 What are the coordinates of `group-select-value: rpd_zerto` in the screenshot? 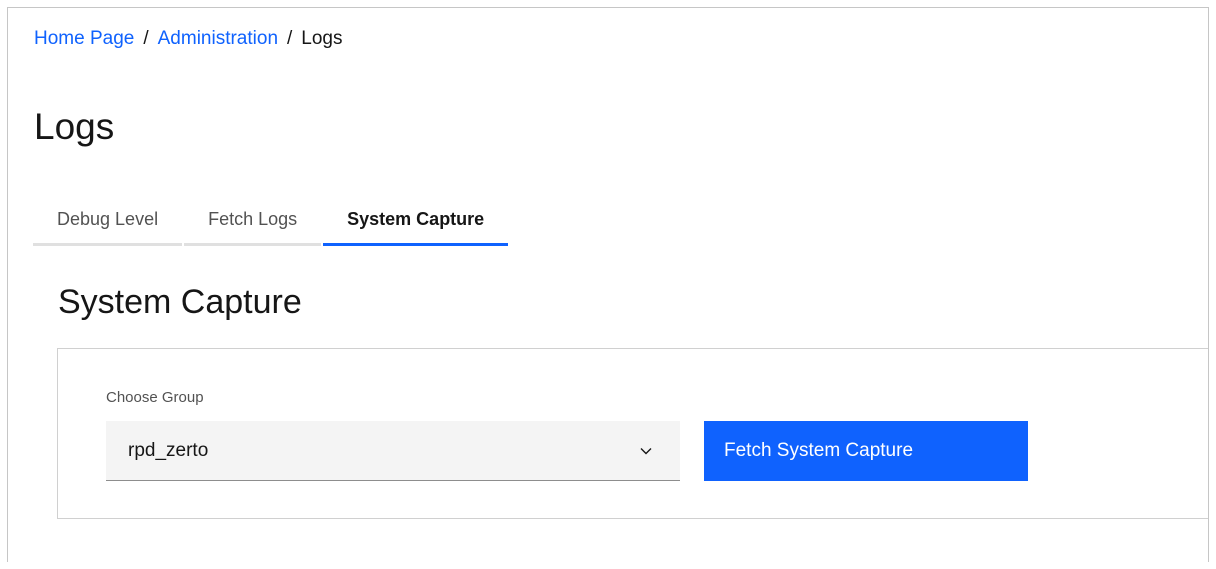 It's located at (168, 450).